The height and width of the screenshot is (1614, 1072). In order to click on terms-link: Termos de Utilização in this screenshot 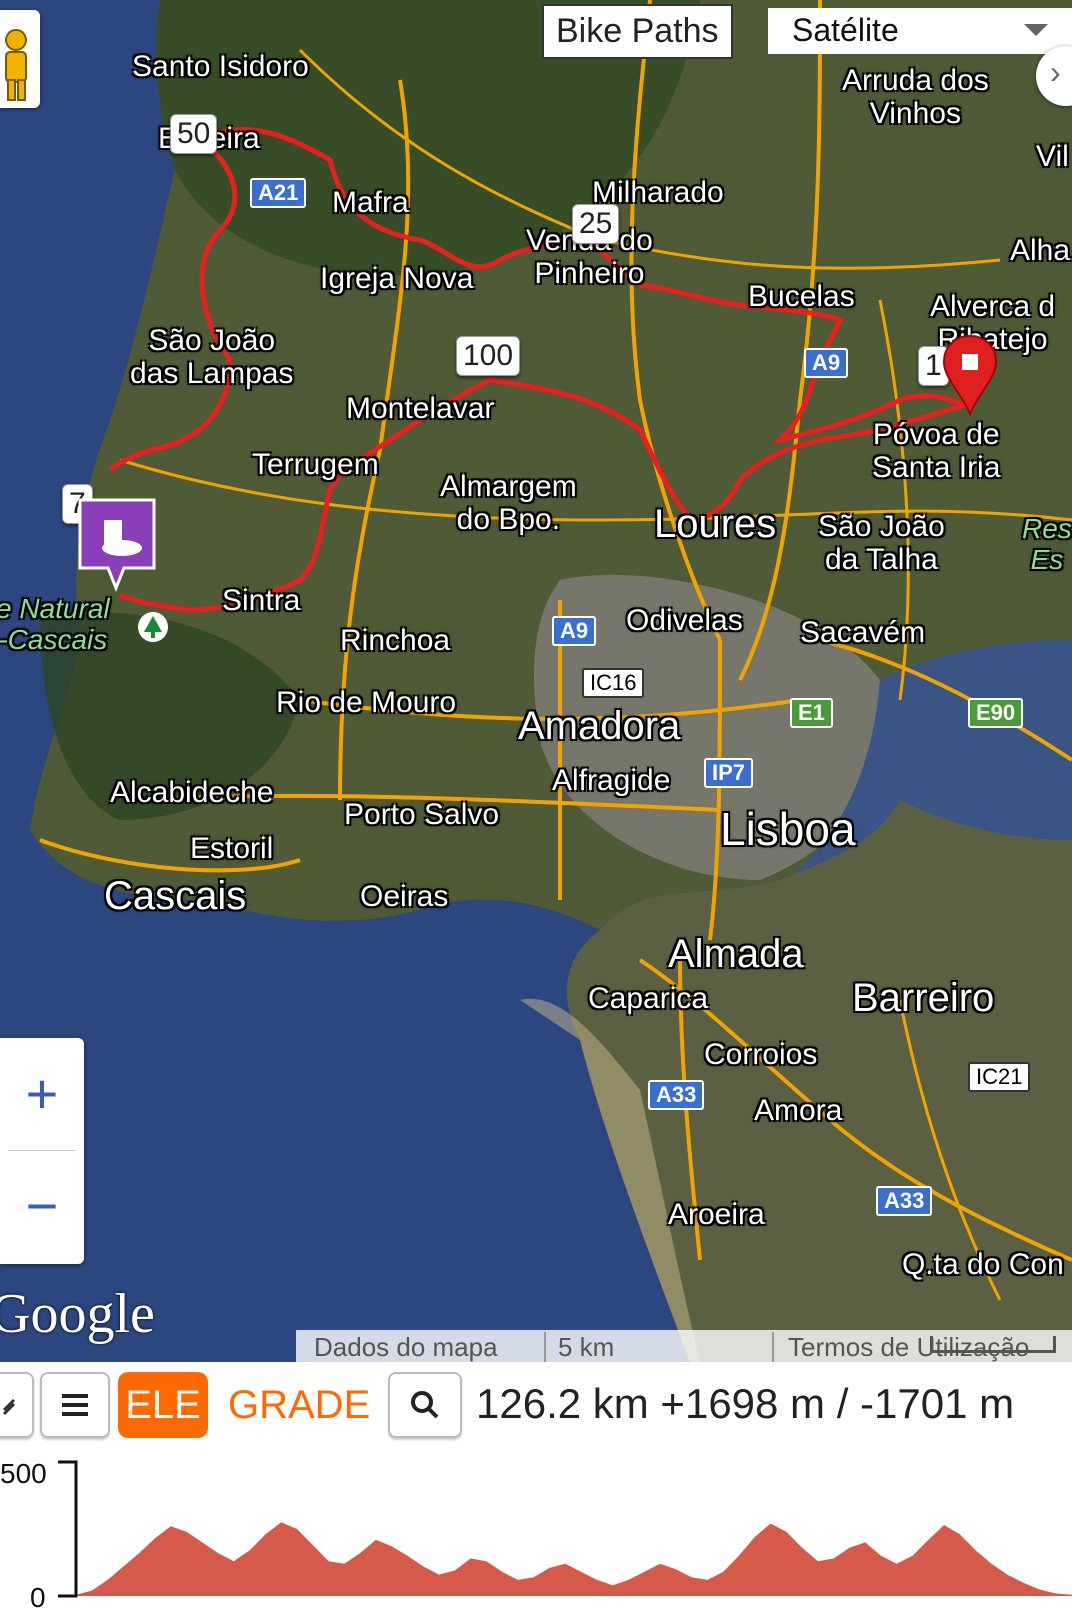, I will do `click(900, 1347)`.